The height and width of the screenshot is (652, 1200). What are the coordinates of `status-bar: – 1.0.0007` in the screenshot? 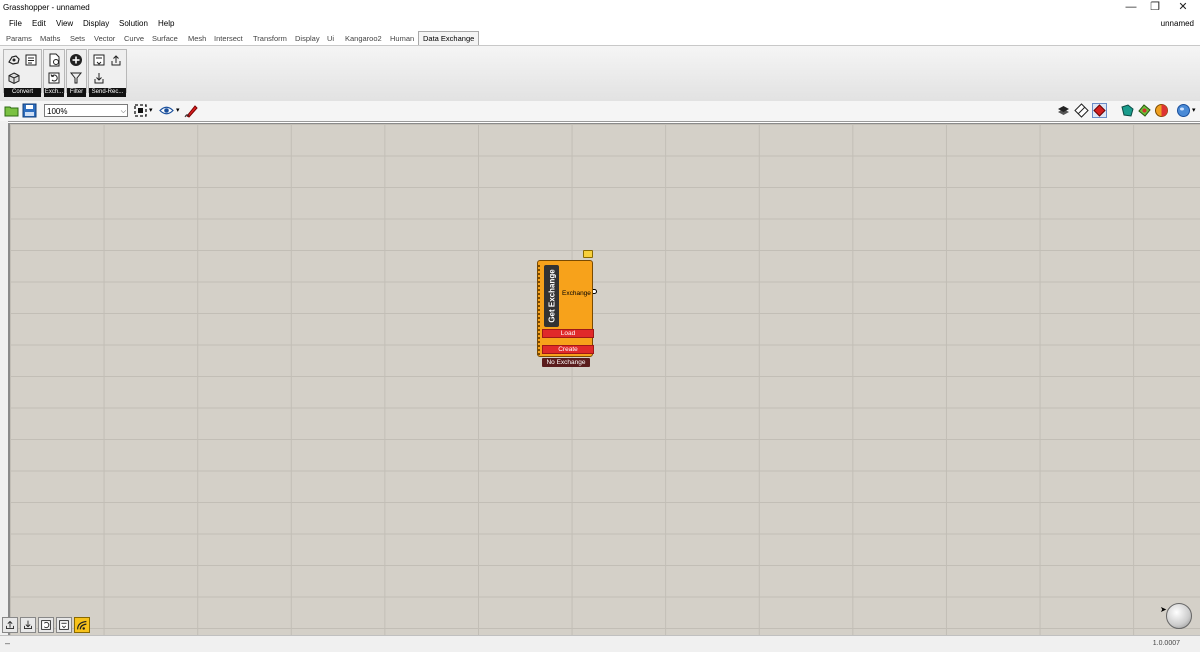 It's located at (600, 643).